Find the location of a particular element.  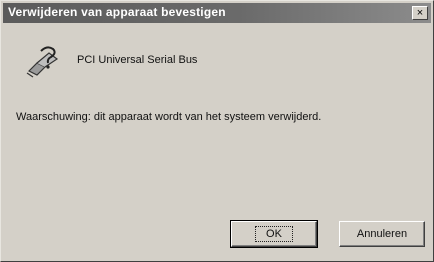

device-name: PCI Universal Serial Bus is located at coordinates (137, 60).